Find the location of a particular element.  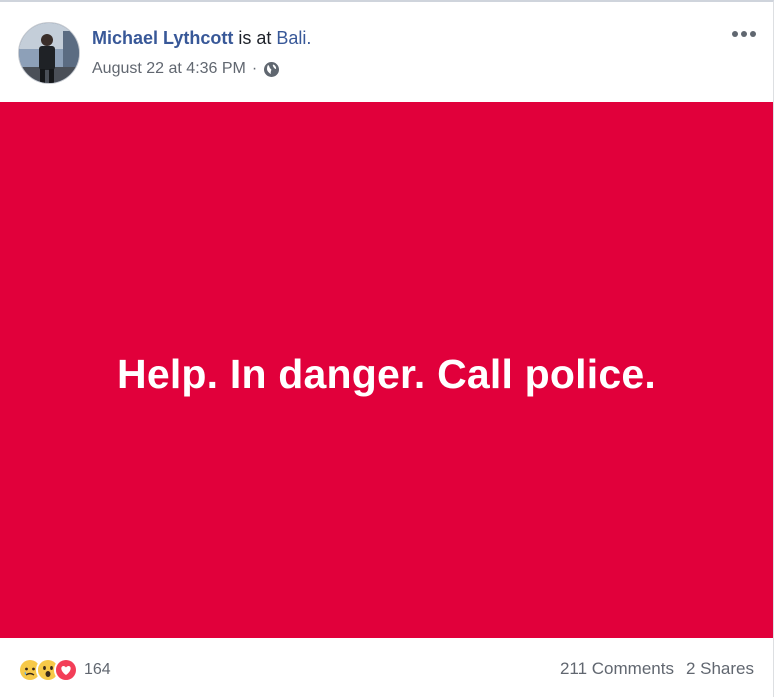

comments-count-link: 211 Comments is located at coordinates (617, 669).